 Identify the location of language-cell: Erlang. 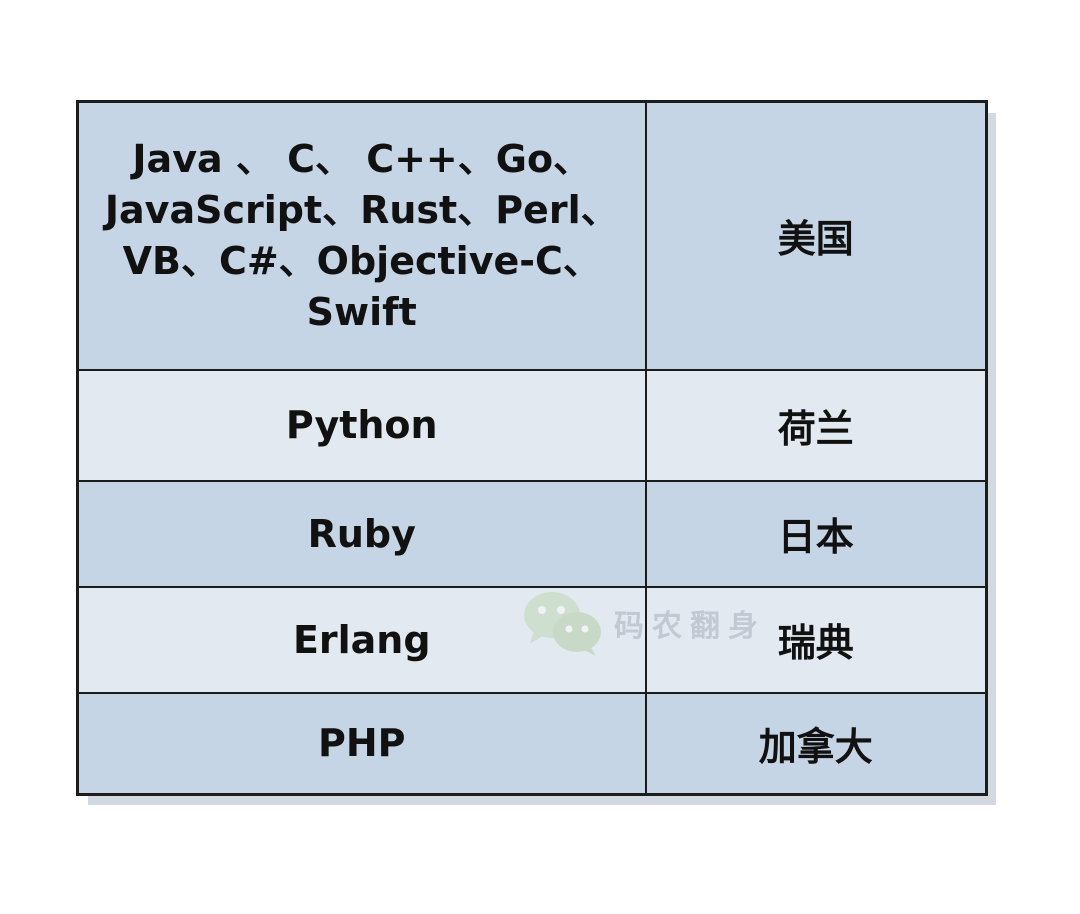
(361, 639).